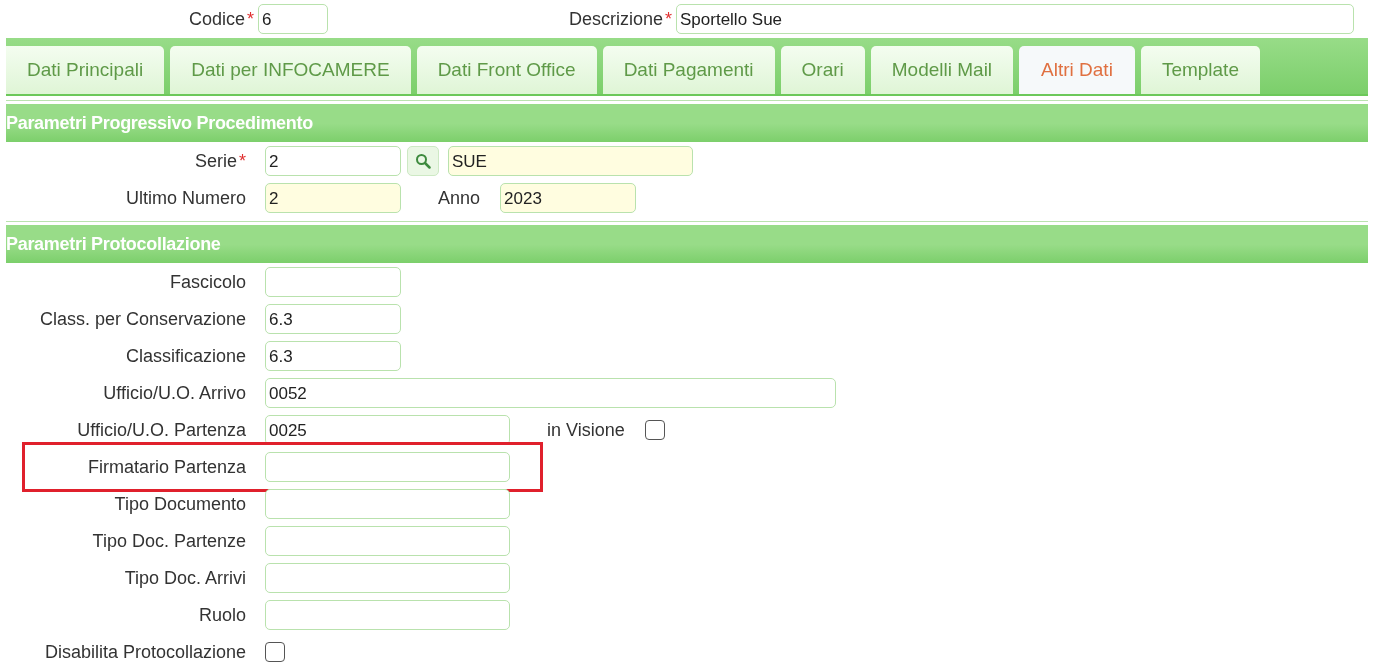  Describe the element at coordinates (207, 282) in the screenshot. I see `field-label: Fascicolo` at that location.